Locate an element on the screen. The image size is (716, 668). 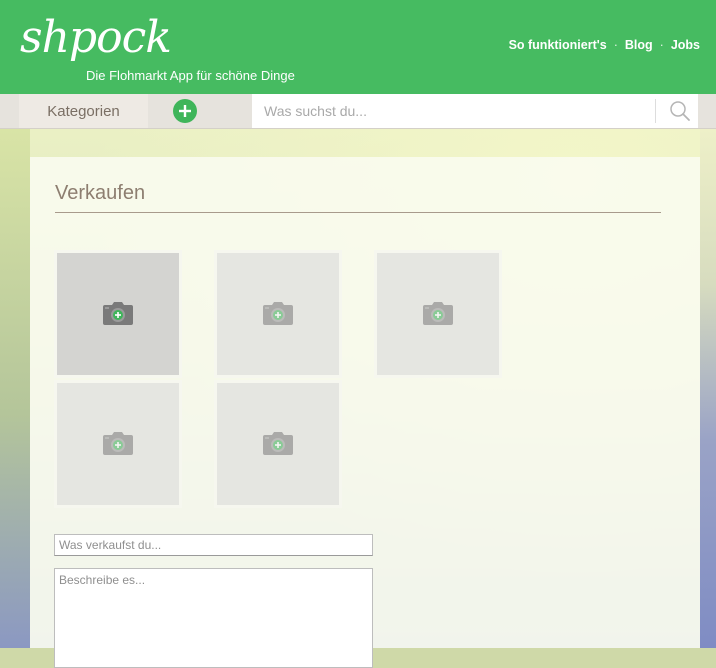
plus-circle-icon is located at coordinates (185, 111).